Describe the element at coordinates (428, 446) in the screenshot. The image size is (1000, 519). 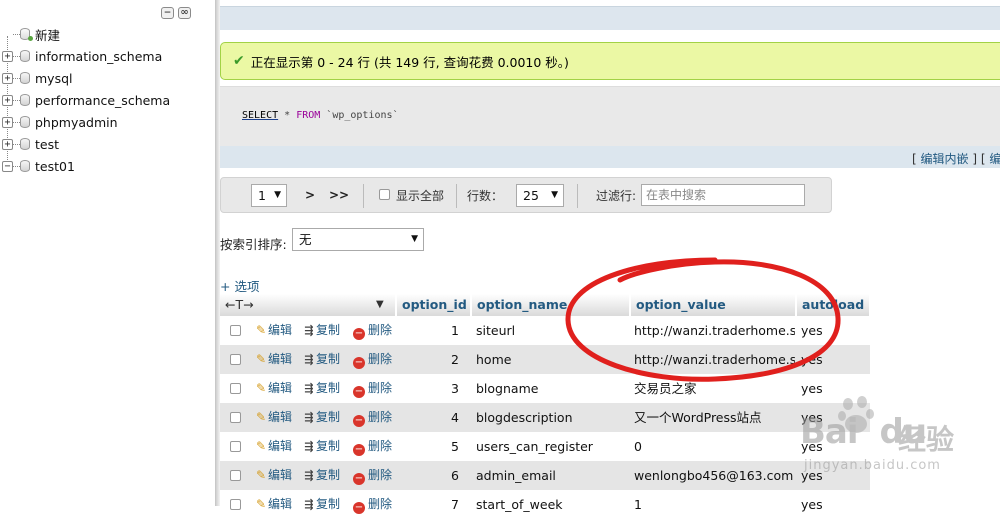
I see `cell-option-id: 5` at that location.